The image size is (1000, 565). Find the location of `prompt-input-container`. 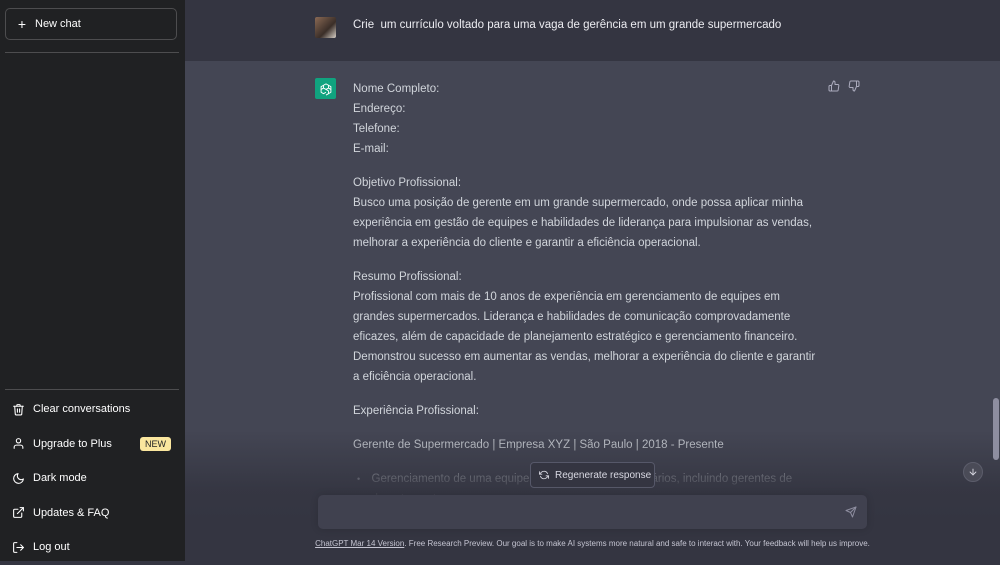

prompt-input-container is located at coordinates (592, 513).